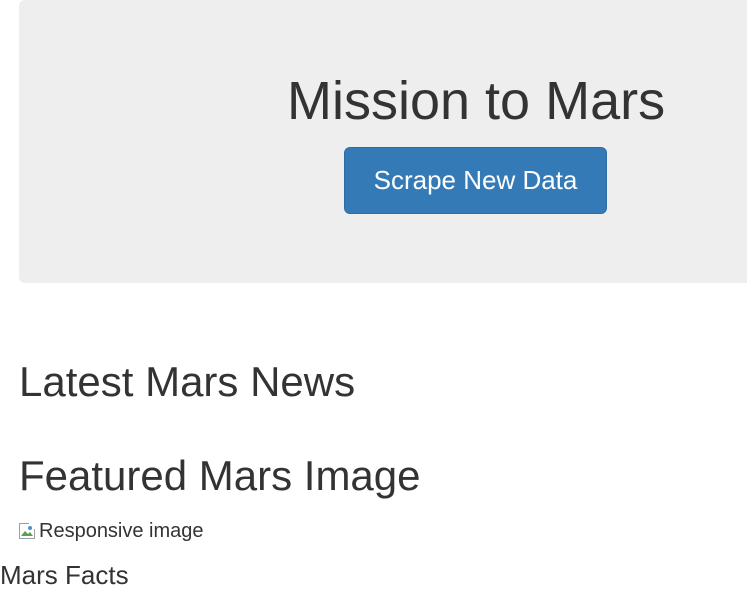 This screenshot has height=616, width=747. I want to click on featured-image: Responsive image, so click(111, 531).